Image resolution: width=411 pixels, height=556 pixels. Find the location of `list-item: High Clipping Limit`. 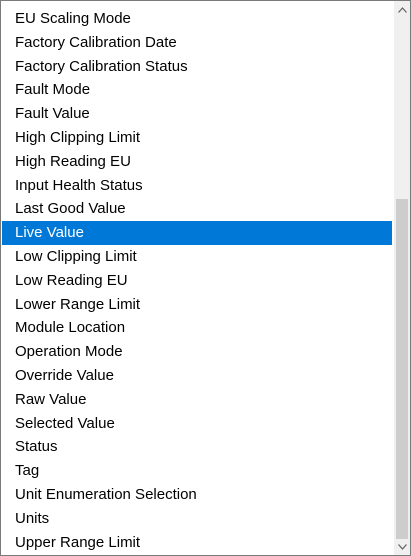

list-item: High Clipping Limit is located at coordinates (197, 138).